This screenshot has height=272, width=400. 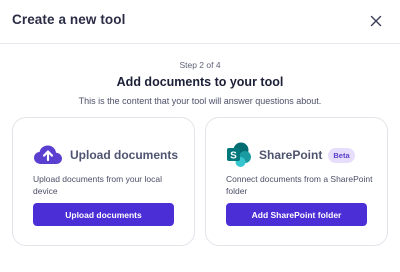 I want to click on sharepoint-card-title: SharePoint, so click(x=291, y=155).